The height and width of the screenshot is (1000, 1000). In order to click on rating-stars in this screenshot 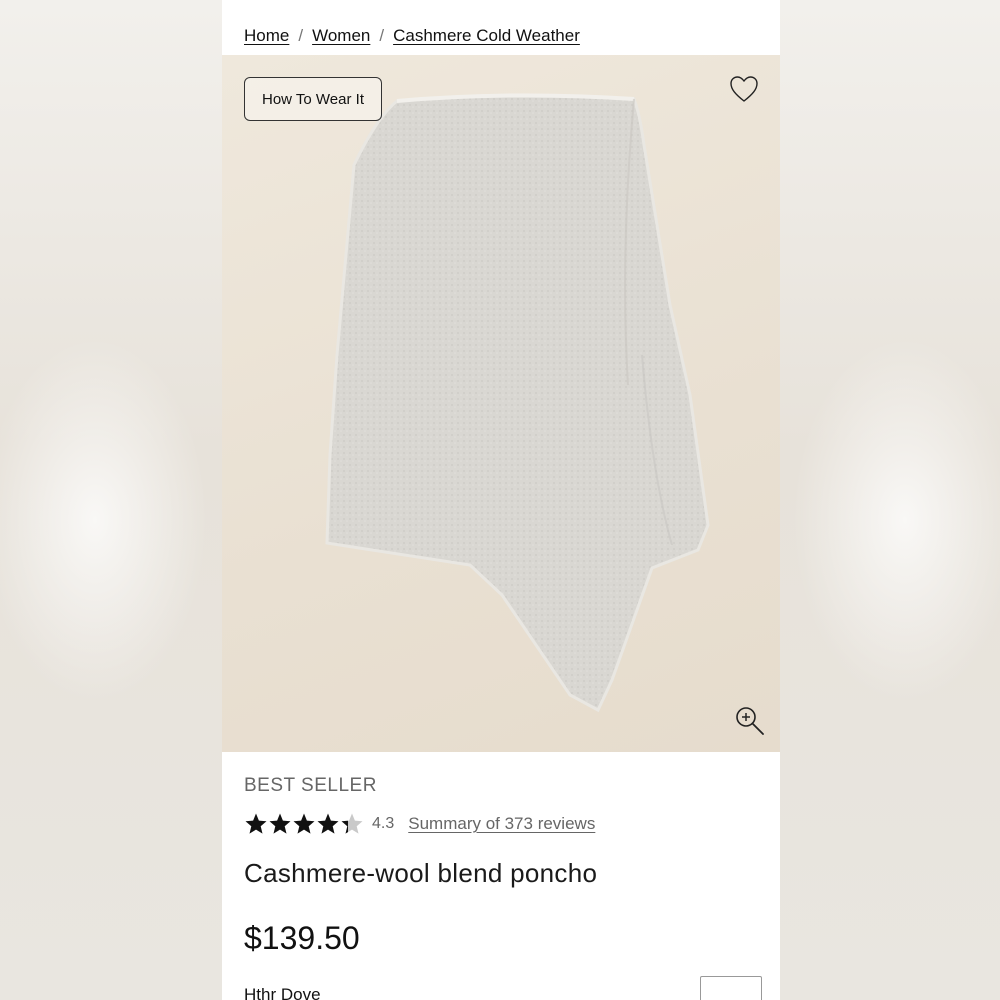, I will do `click(304, 824)`.